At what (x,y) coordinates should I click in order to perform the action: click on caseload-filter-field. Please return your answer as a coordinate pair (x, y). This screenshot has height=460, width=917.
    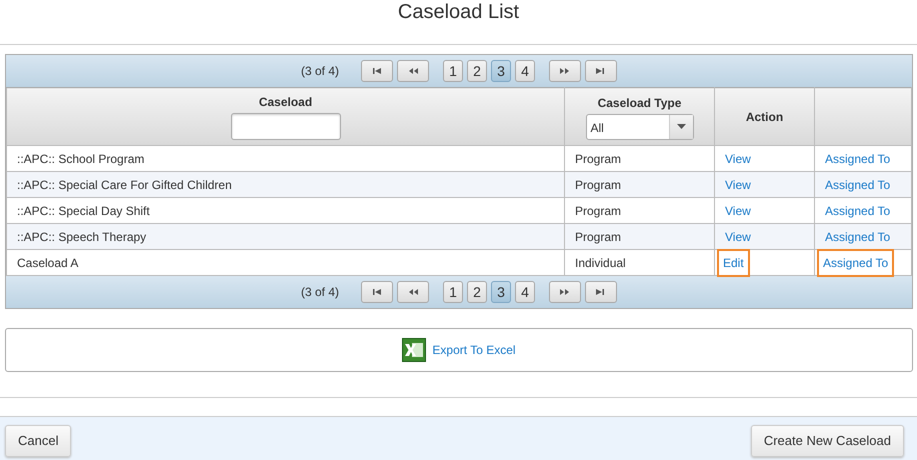
    Looking at the image, I should click on (285, 126).